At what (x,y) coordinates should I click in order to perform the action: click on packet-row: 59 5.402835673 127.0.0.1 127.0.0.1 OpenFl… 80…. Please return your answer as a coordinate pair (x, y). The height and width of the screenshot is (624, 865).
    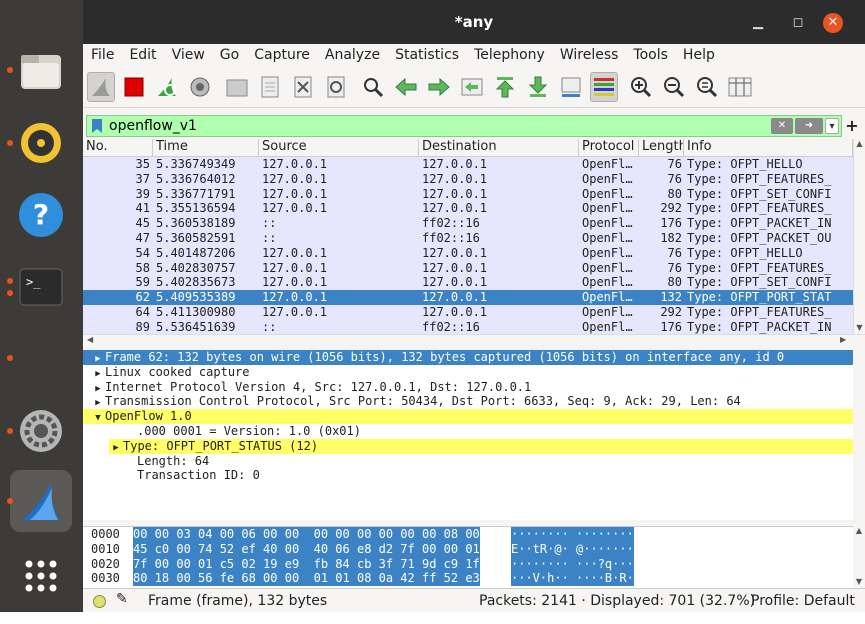
    Looking at the image, I should click on (468, 283).